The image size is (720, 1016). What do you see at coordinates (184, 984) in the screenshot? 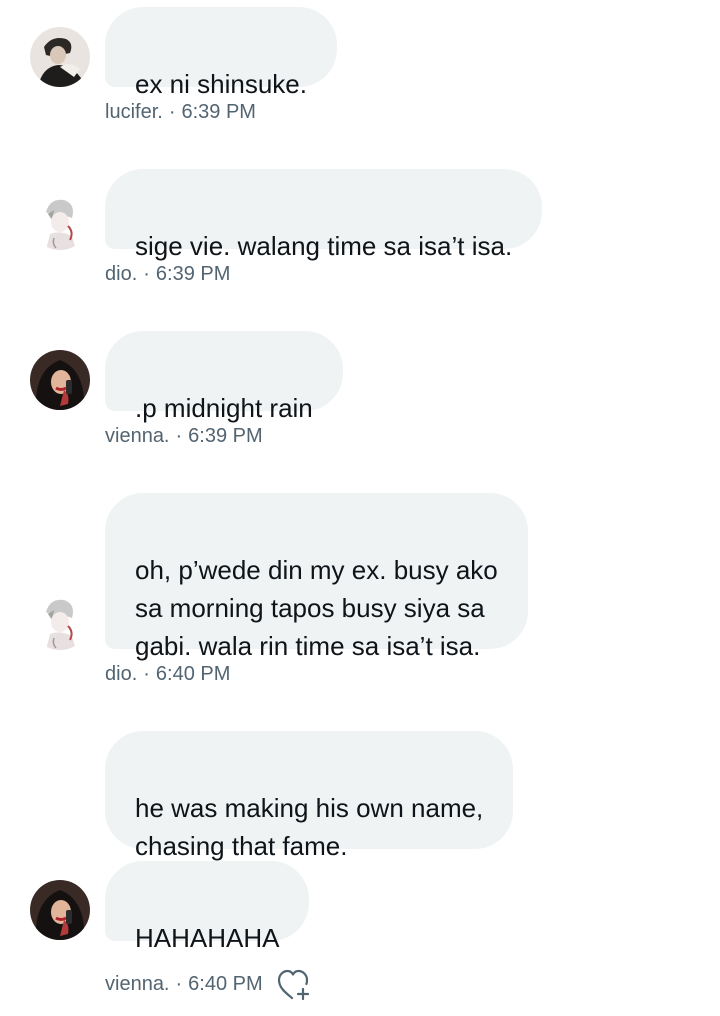
I see `message-meta: vienna. · 6:40 PM` at bounding box center [184, 984].